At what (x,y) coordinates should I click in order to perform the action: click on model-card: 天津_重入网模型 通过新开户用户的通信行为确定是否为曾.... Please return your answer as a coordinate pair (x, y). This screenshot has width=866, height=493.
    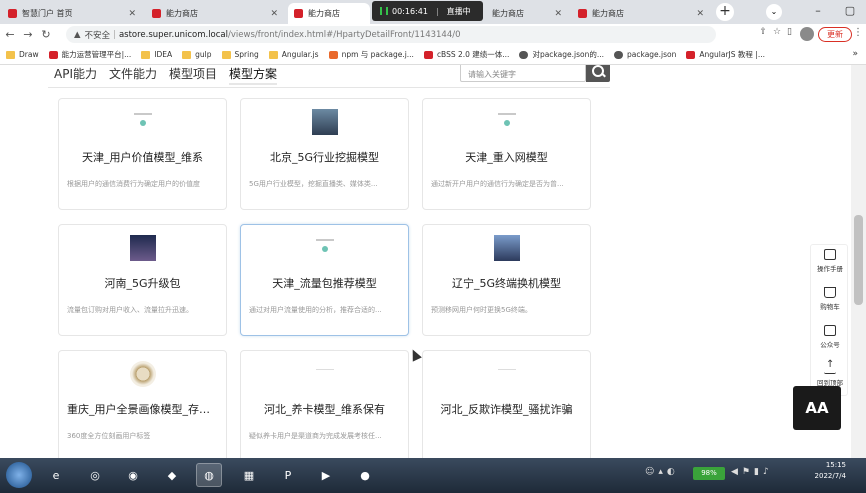
    Looking at the image, I should click on (506, 154).